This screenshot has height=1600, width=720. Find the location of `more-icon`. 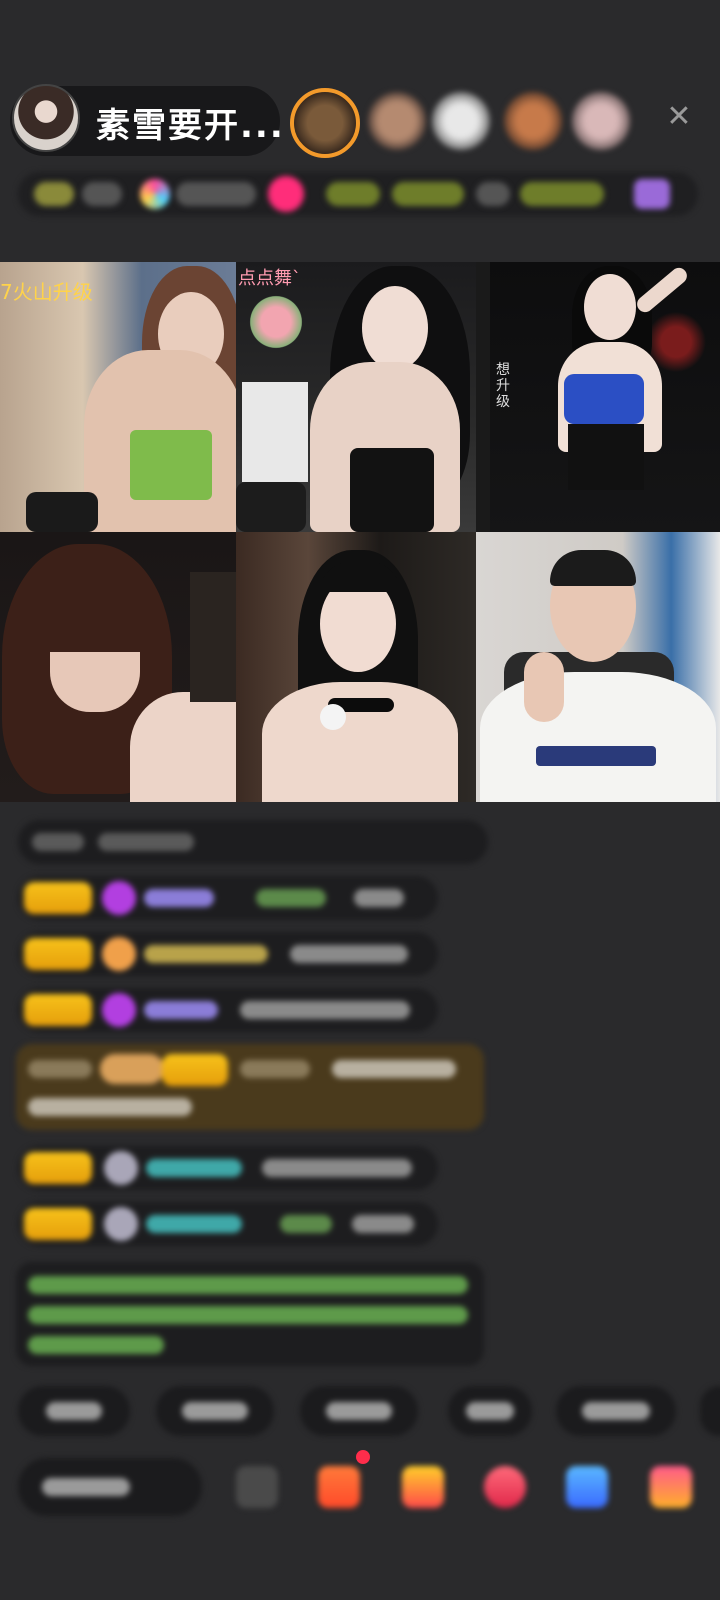

more-icon is located at coordinates (671, 1487).